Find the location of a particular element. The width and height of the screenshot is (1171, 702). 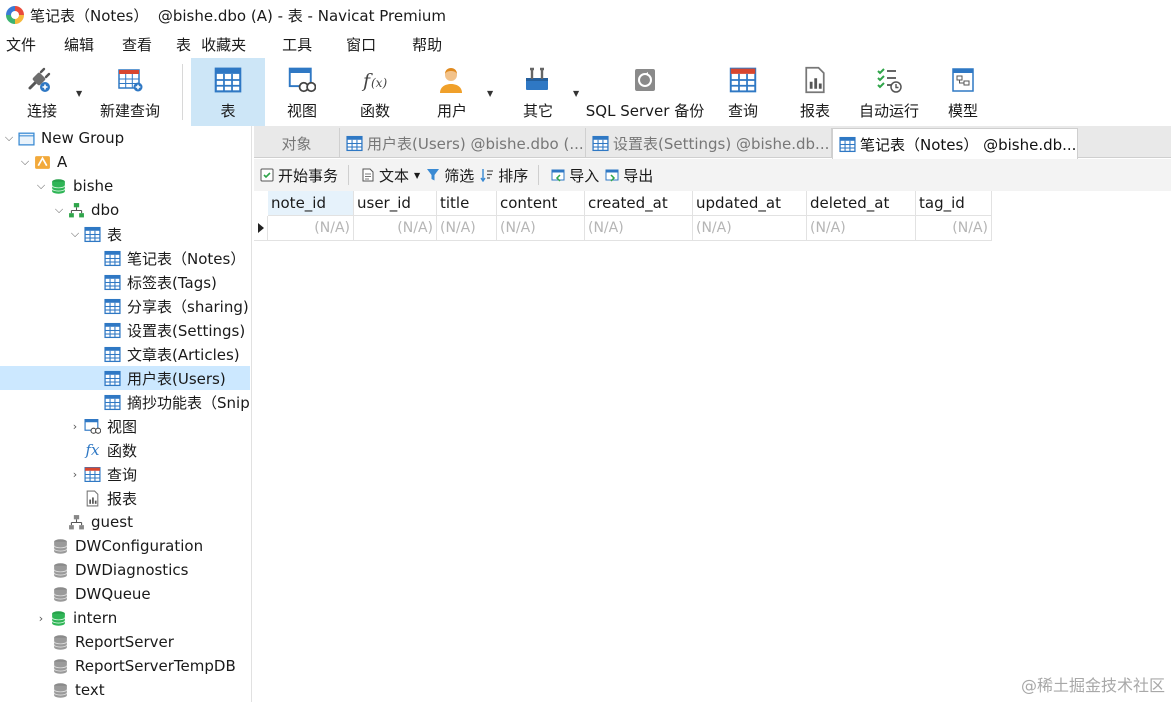

backup-label: SQL Server 备份 is located at coordinates (645, 111).